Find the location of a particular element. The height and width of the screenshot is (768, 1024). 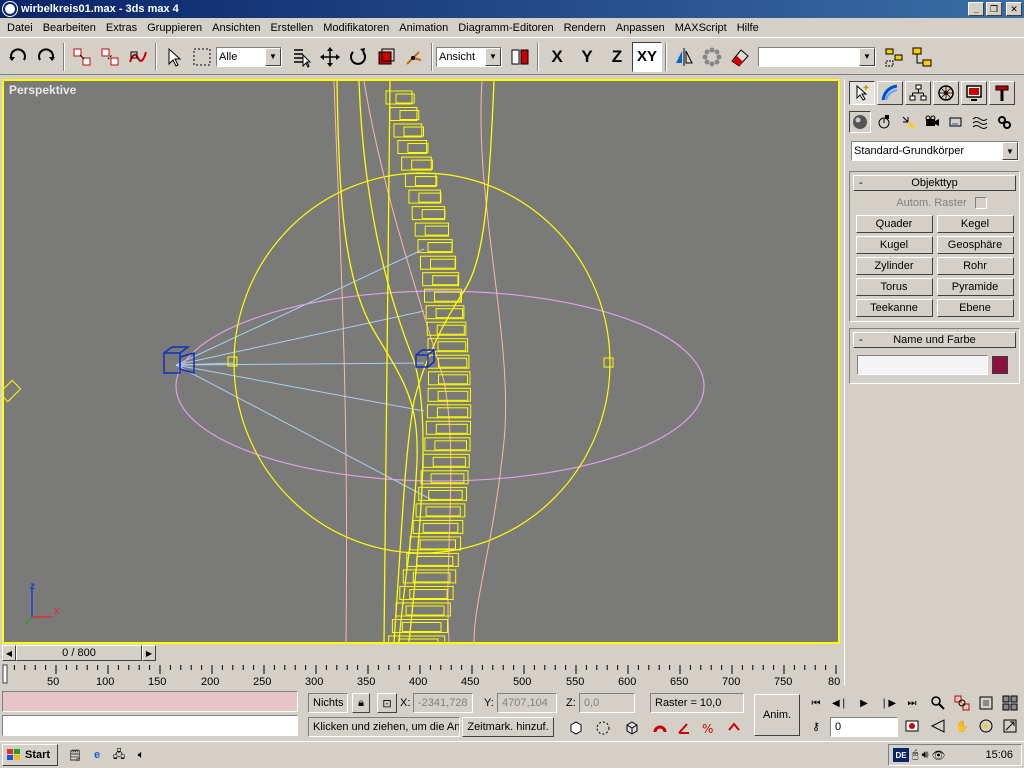

go-to-end-button: ⏭ is located at coordinates (912, 703).